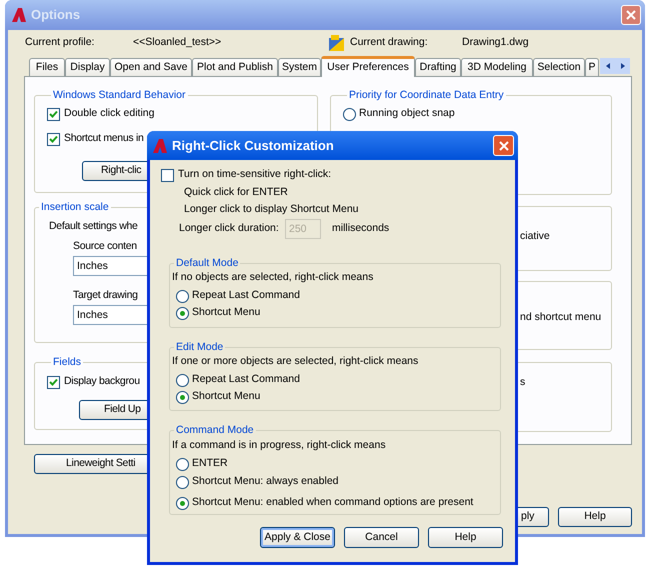 Image resolution: width=661 pixels, height=570 pixels. I want to click on mode-description: If one or more objects are selected, right-click means, so click(295, 361).